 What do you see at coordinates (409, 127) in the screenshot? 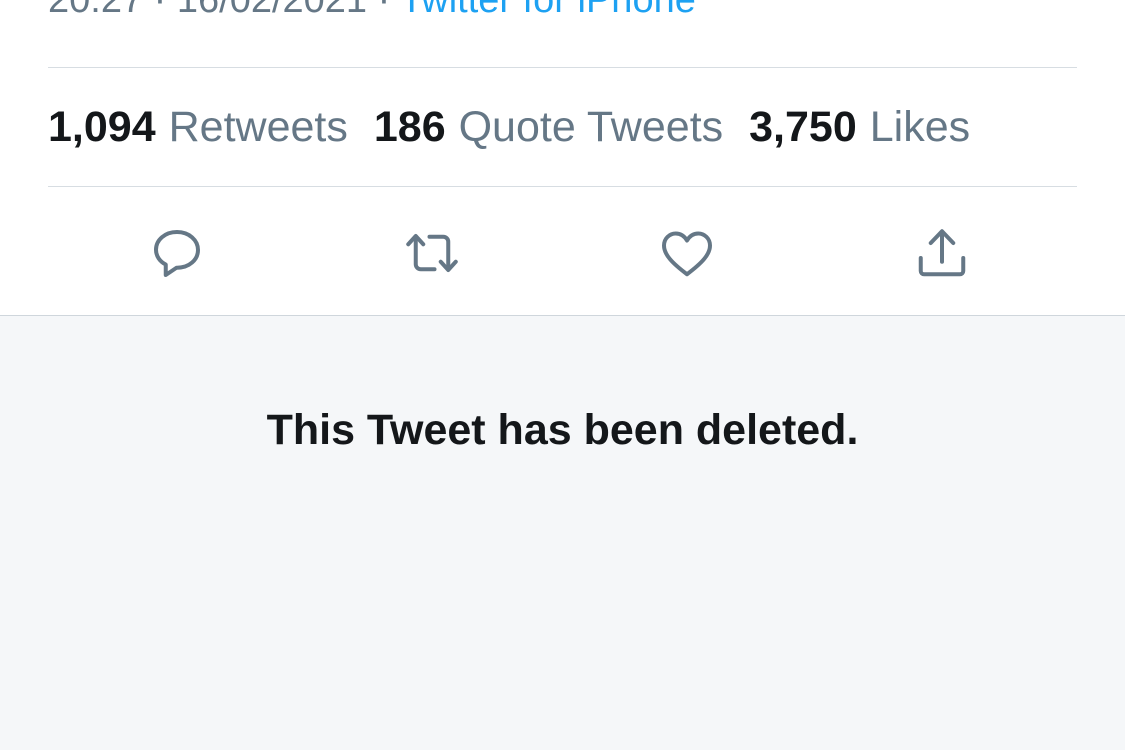
I see `quote-tweets-count: 186` at bounding box center [409, 127].